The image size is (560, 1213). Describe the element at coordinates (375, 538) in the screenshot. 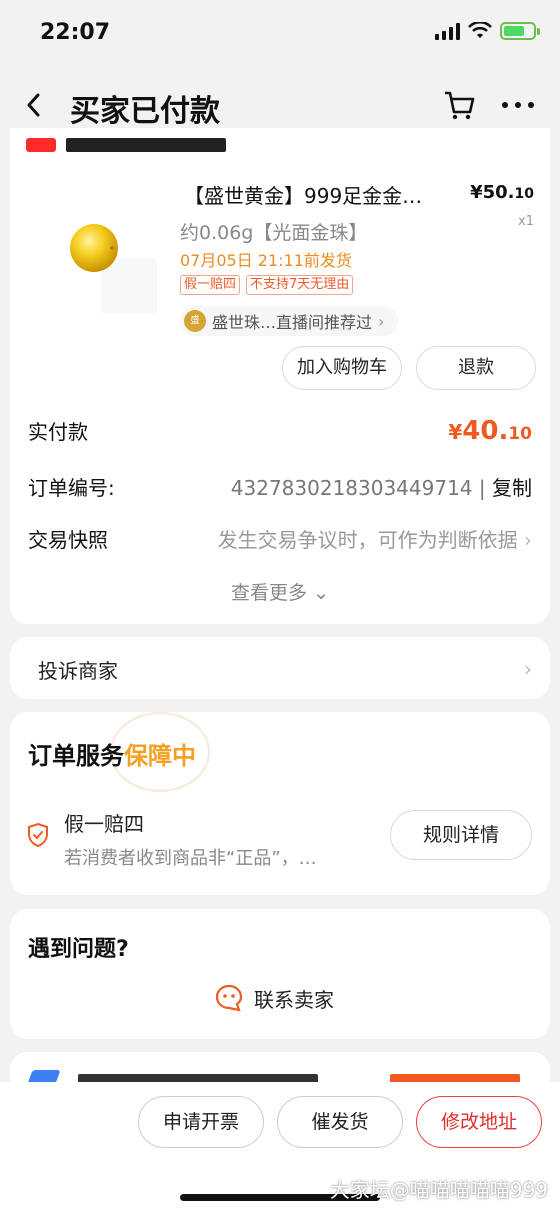

I see `snapshot-link: 发生交易争议时，可作为判断依据 ›` at that location.